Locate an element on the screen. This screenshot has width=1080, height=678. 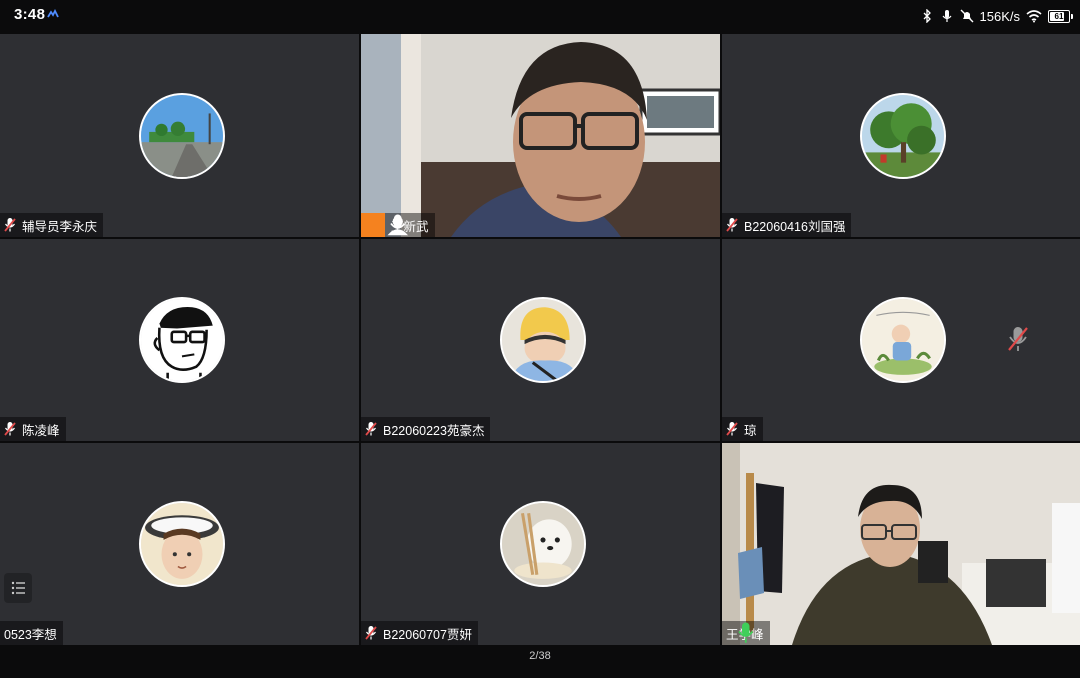
participant-tile: B22060416刘国强 is located at coordinates (901, 135).